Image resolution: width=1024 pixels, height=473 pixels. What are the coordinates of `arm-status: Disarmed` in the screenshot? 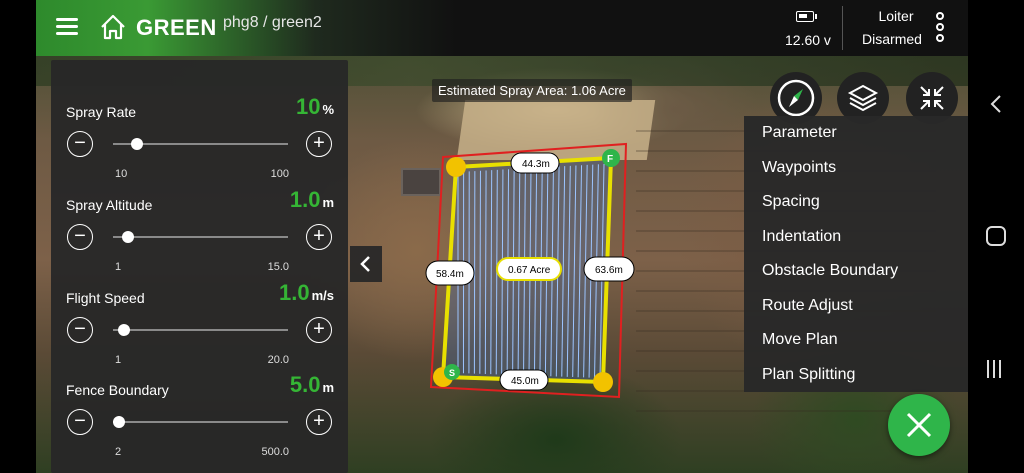 It's located at (892, 39).